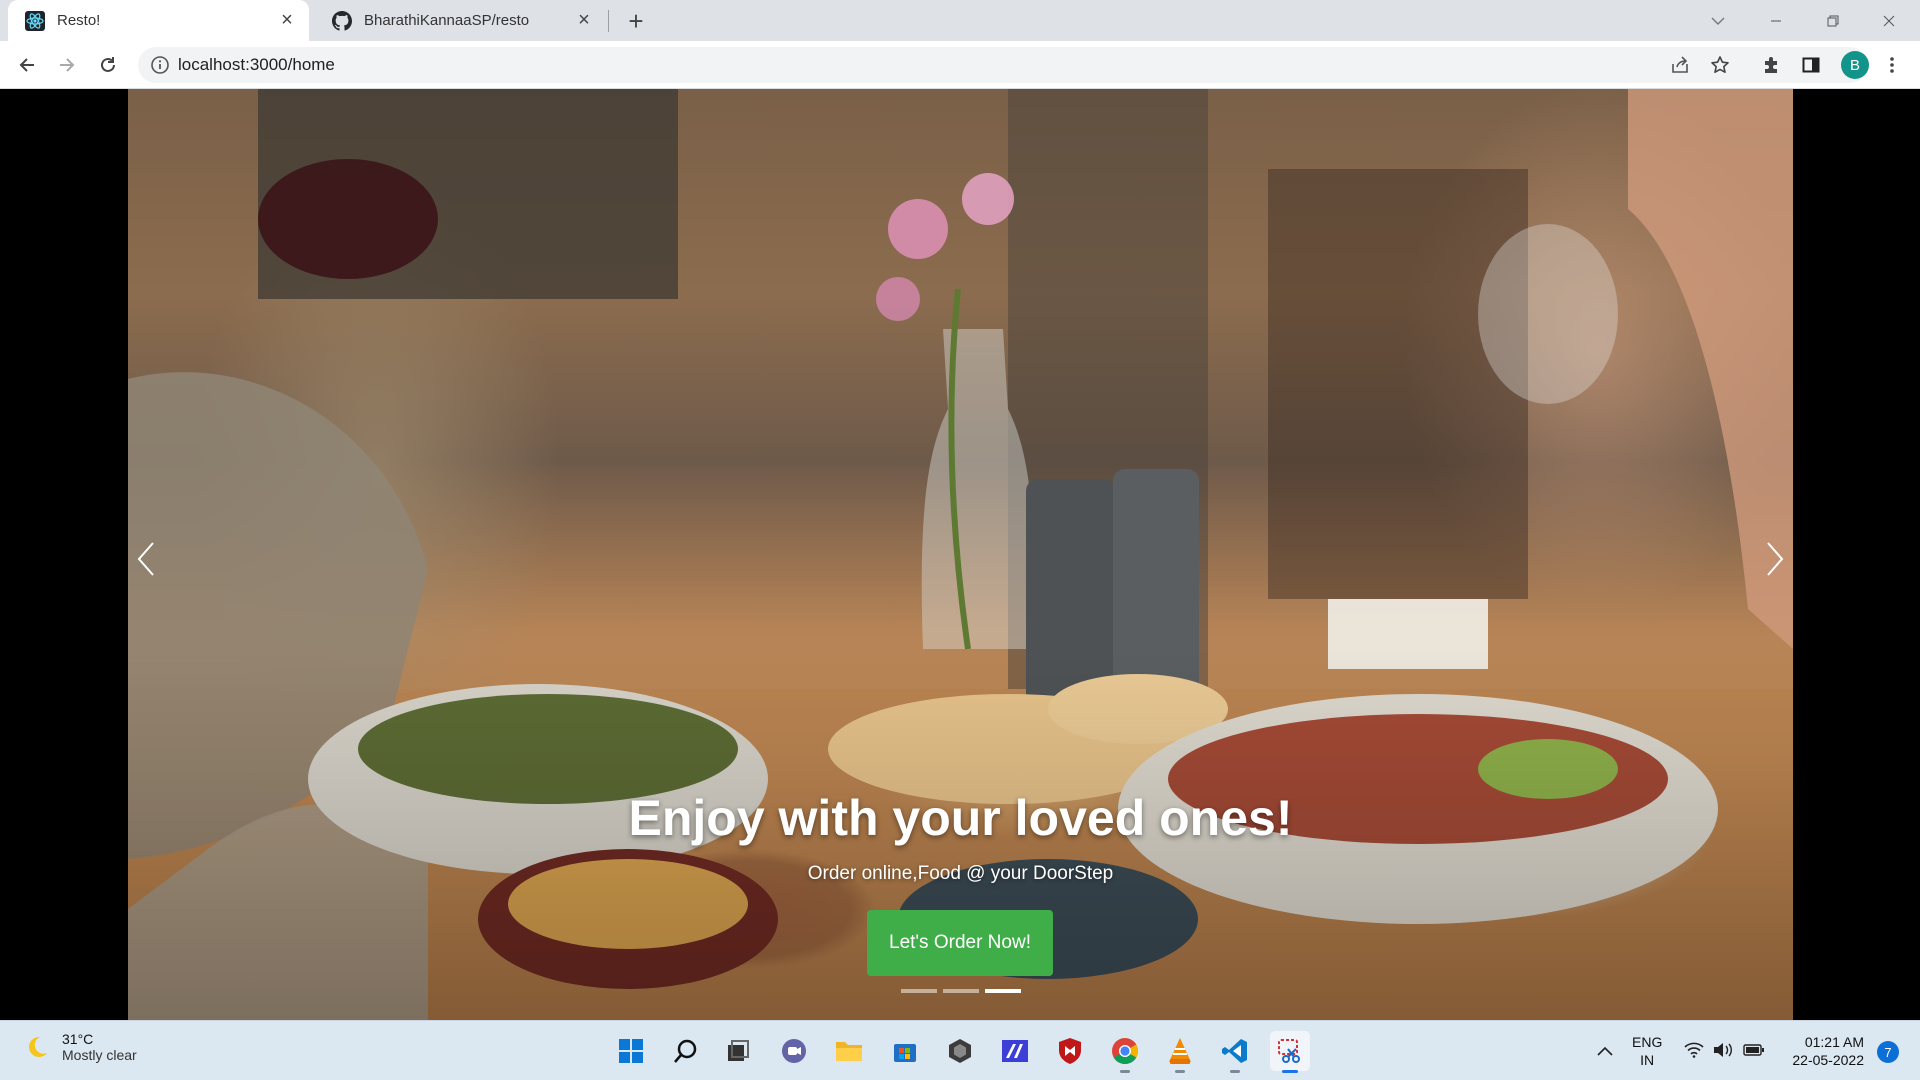 This screenshot has height=1080, width=1920. Describe the element at coordinates (1754, 1050) in the screenshot. I see `battery-icon` at that location.